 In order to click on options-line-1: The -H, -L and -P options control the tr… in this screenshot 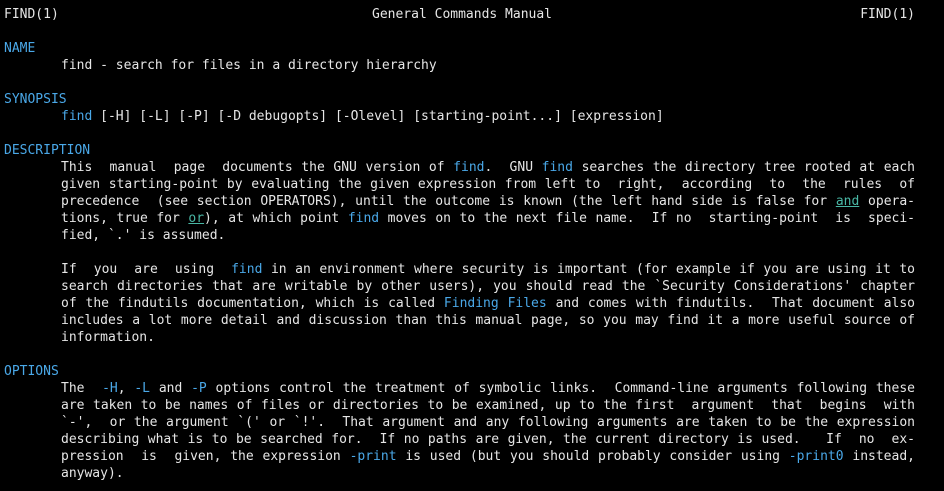, I will do `click(488, 388)`.